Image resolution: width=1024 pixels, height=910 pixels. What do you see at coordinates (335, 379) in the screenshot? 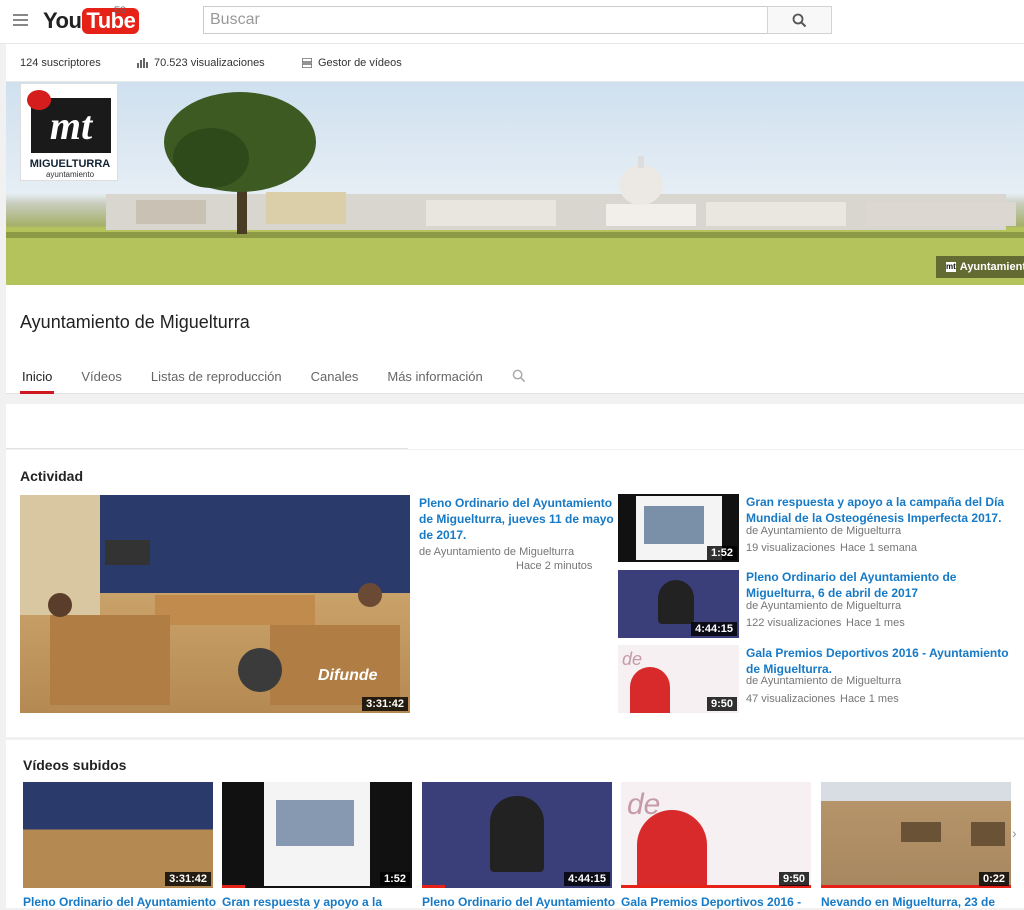
I see `tab-channels: Canales` at bounding box center [335, 379].